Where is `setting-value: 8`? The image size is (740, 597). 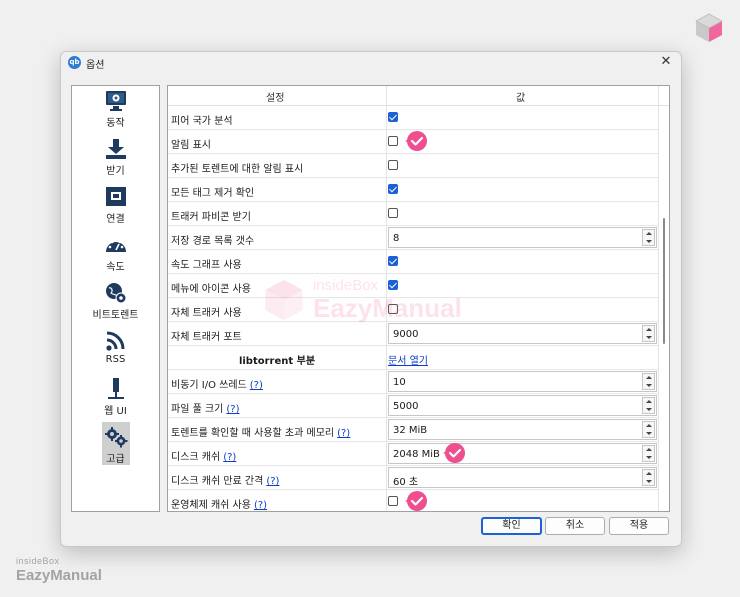
setting-value: 8 is located at coordinates (523, 237).